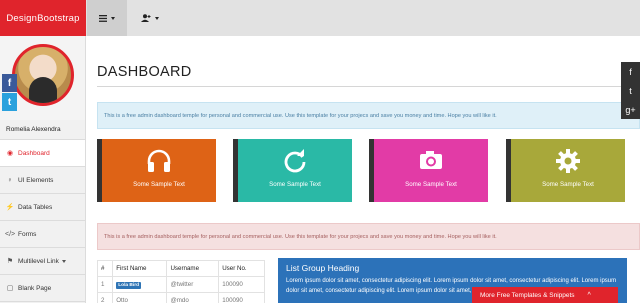  What do you see at coordinates (43, 18) in the screenshot?
I see `brand-logo: DesignBootstrap` at bounding box center [43, 18].